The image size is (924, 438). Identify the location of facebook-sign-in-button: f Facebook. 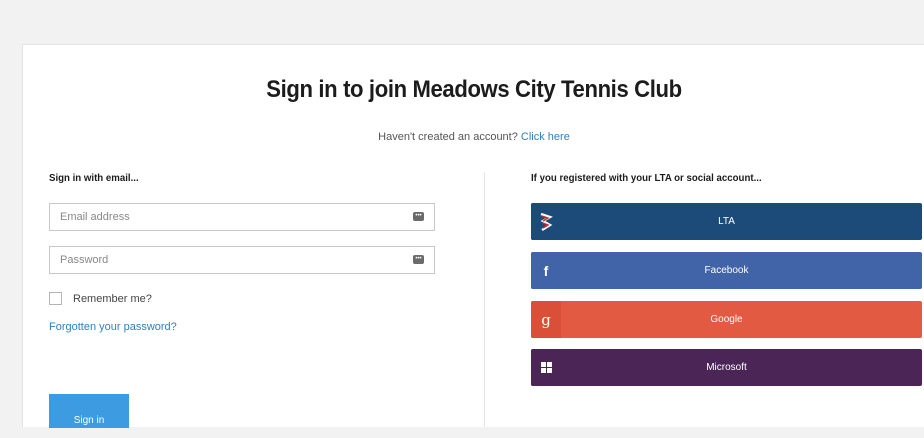
(726, 270).